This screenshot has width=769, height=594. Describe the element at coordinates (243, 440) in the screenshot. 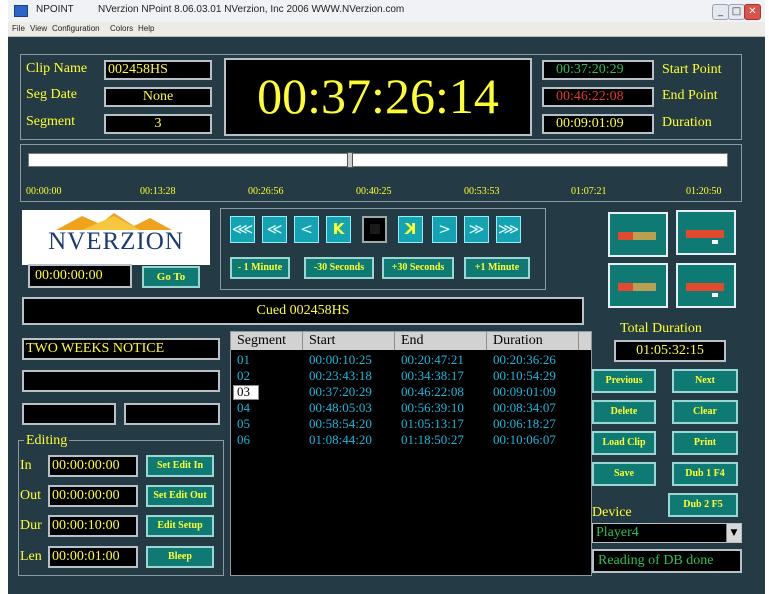

I see `table-cell: 06` at that location.